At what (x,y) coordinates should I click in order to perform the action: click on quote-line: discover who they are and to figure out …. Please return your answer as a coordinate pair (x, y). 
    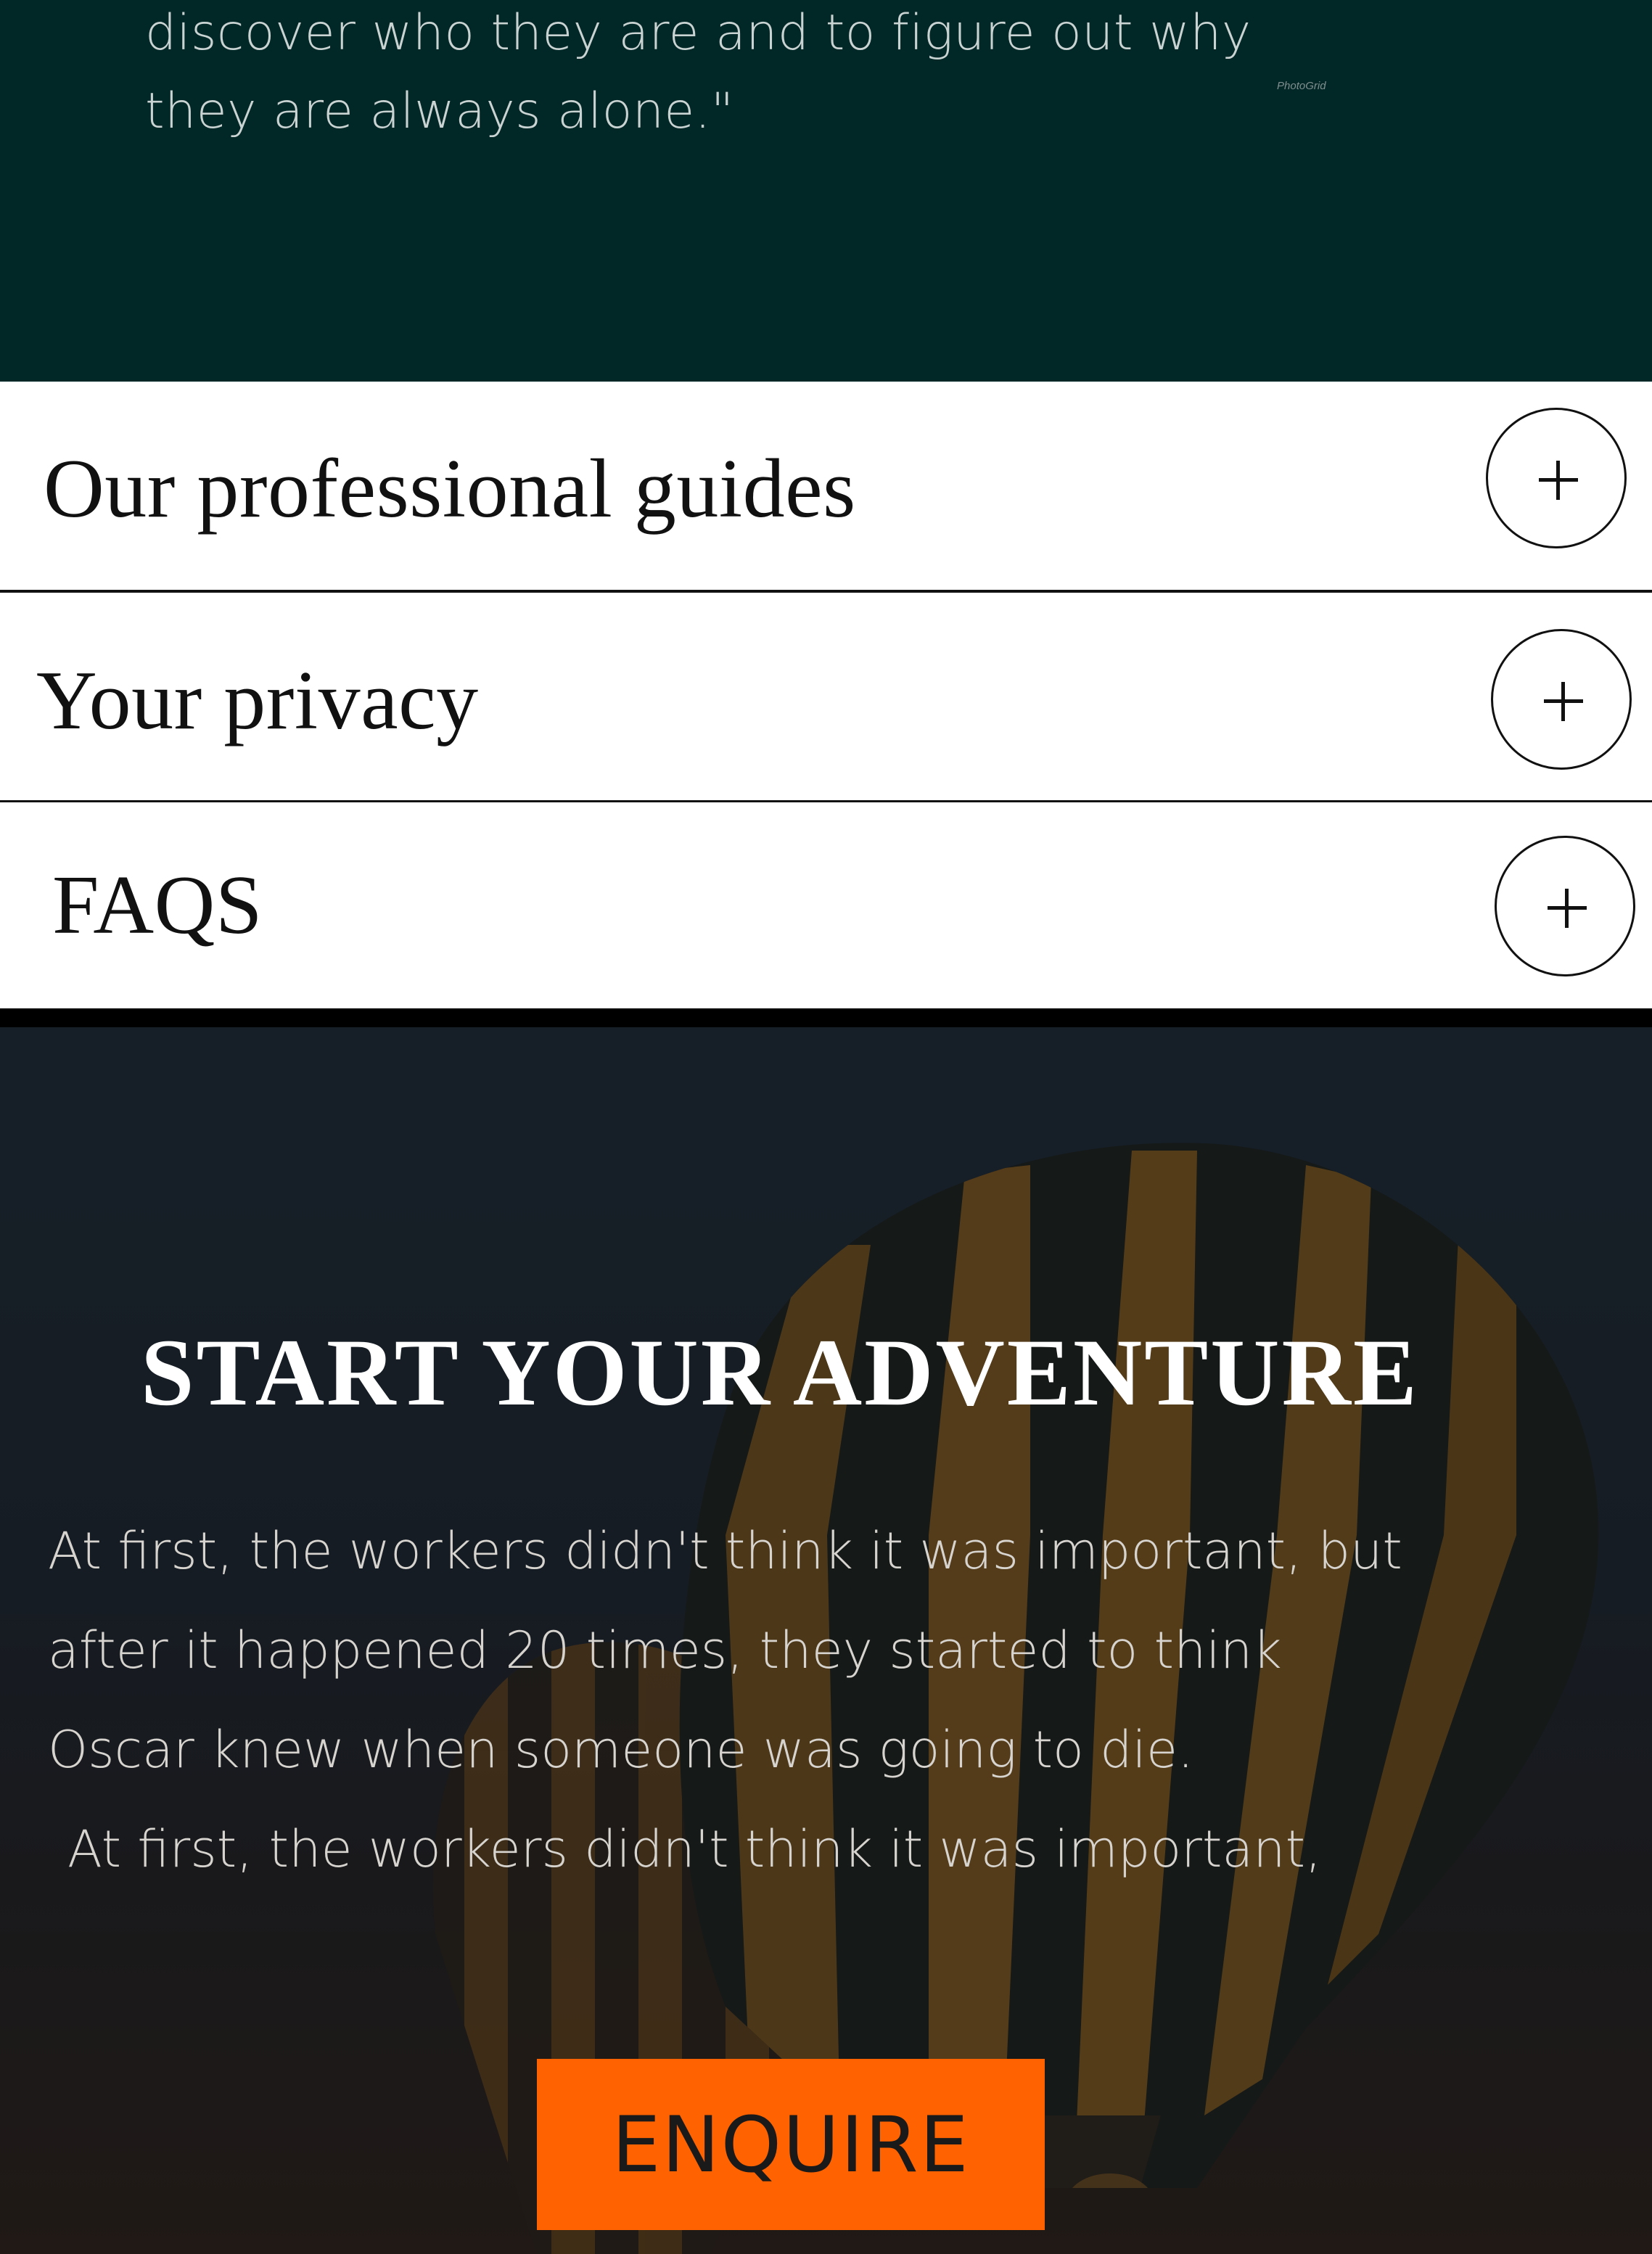
    Looking at the image, I should click on (698, 33).